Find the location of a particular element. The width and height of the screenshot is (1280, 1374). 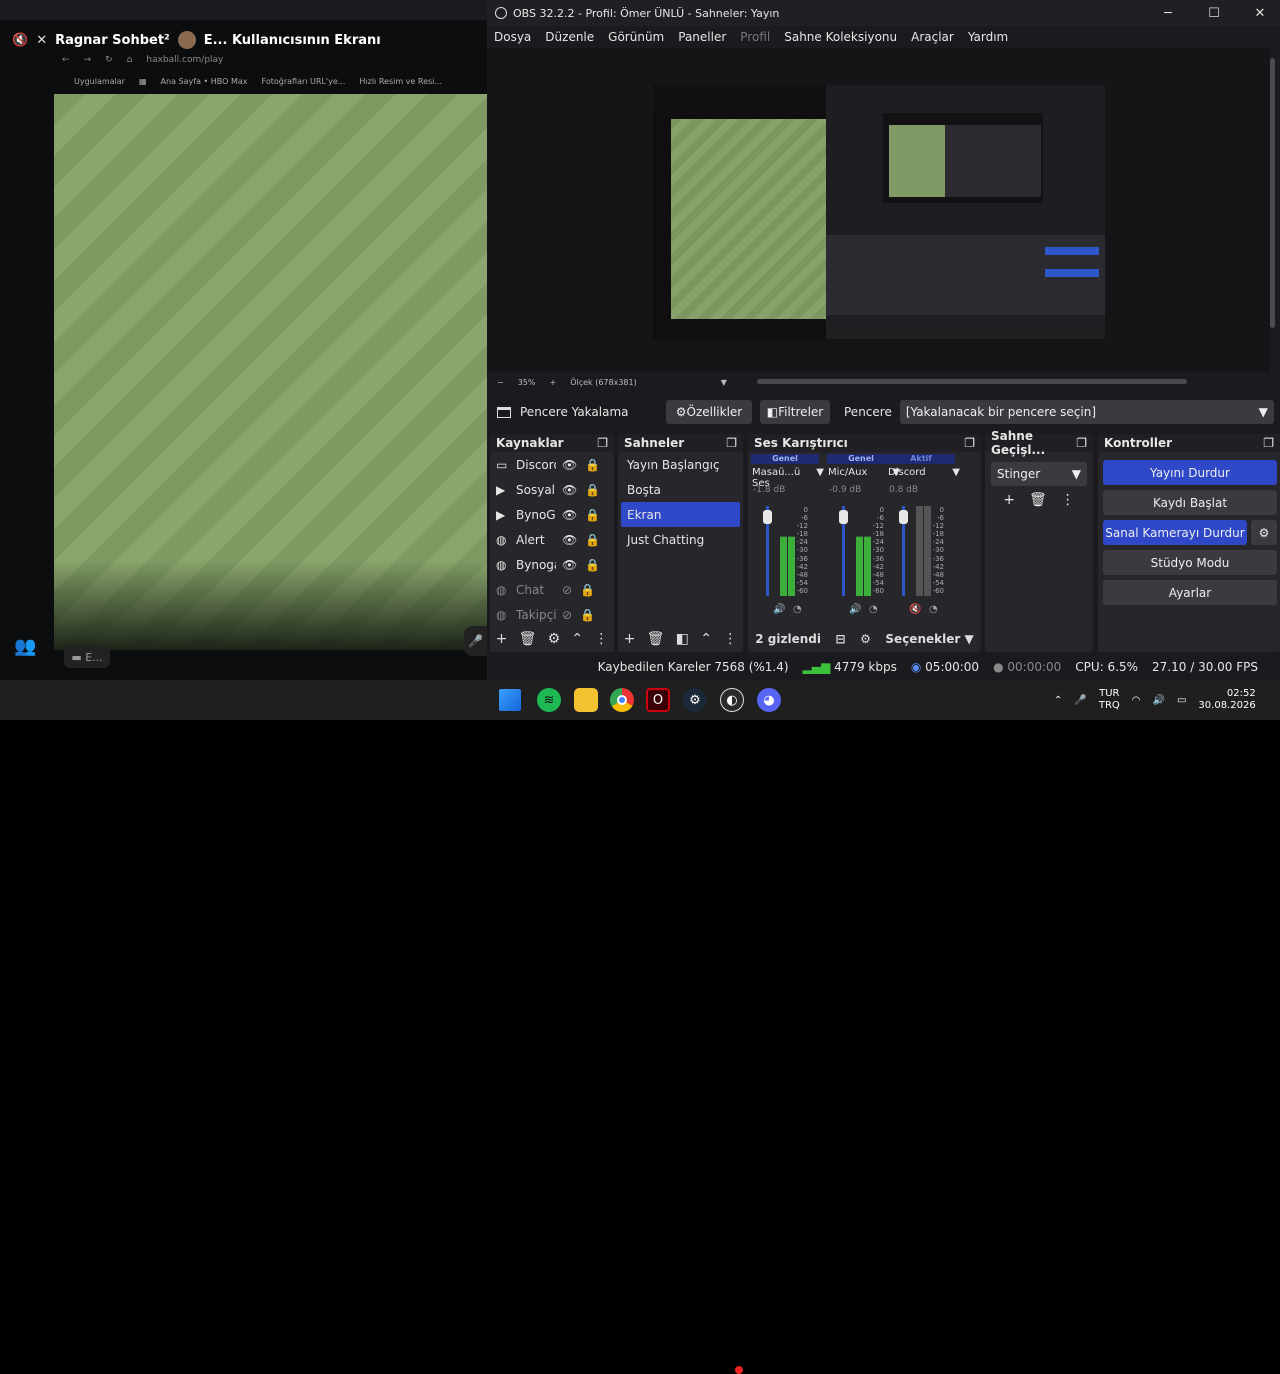

chrome-icon is located at coordinates (622, 700).